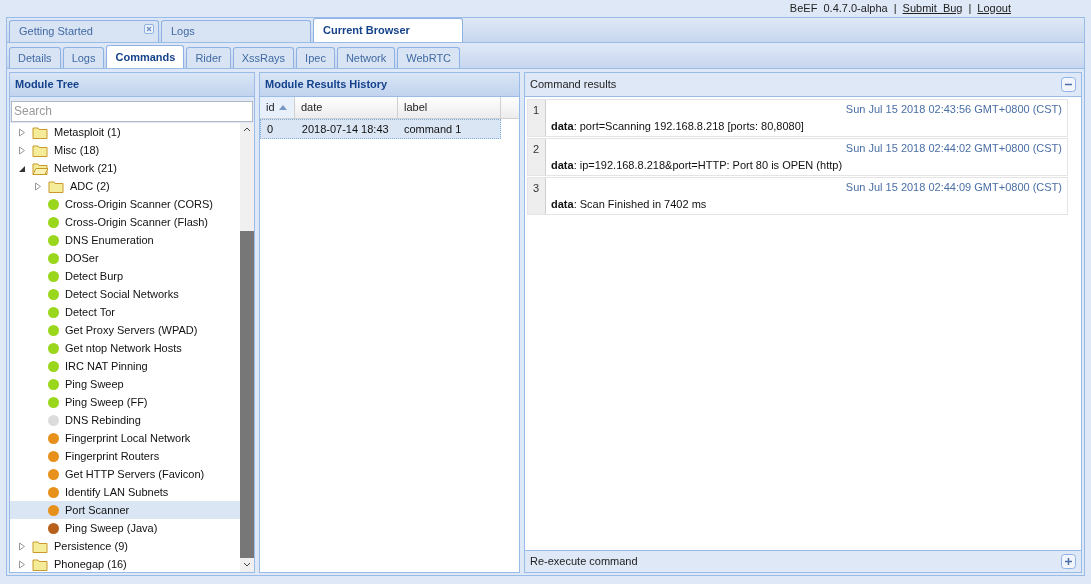 The image size is (1091, 584). What do you see at coordinates (125, 150) in the screenshot?
I see `folder-node: Misc (18)` at bounding box center [125, 150].